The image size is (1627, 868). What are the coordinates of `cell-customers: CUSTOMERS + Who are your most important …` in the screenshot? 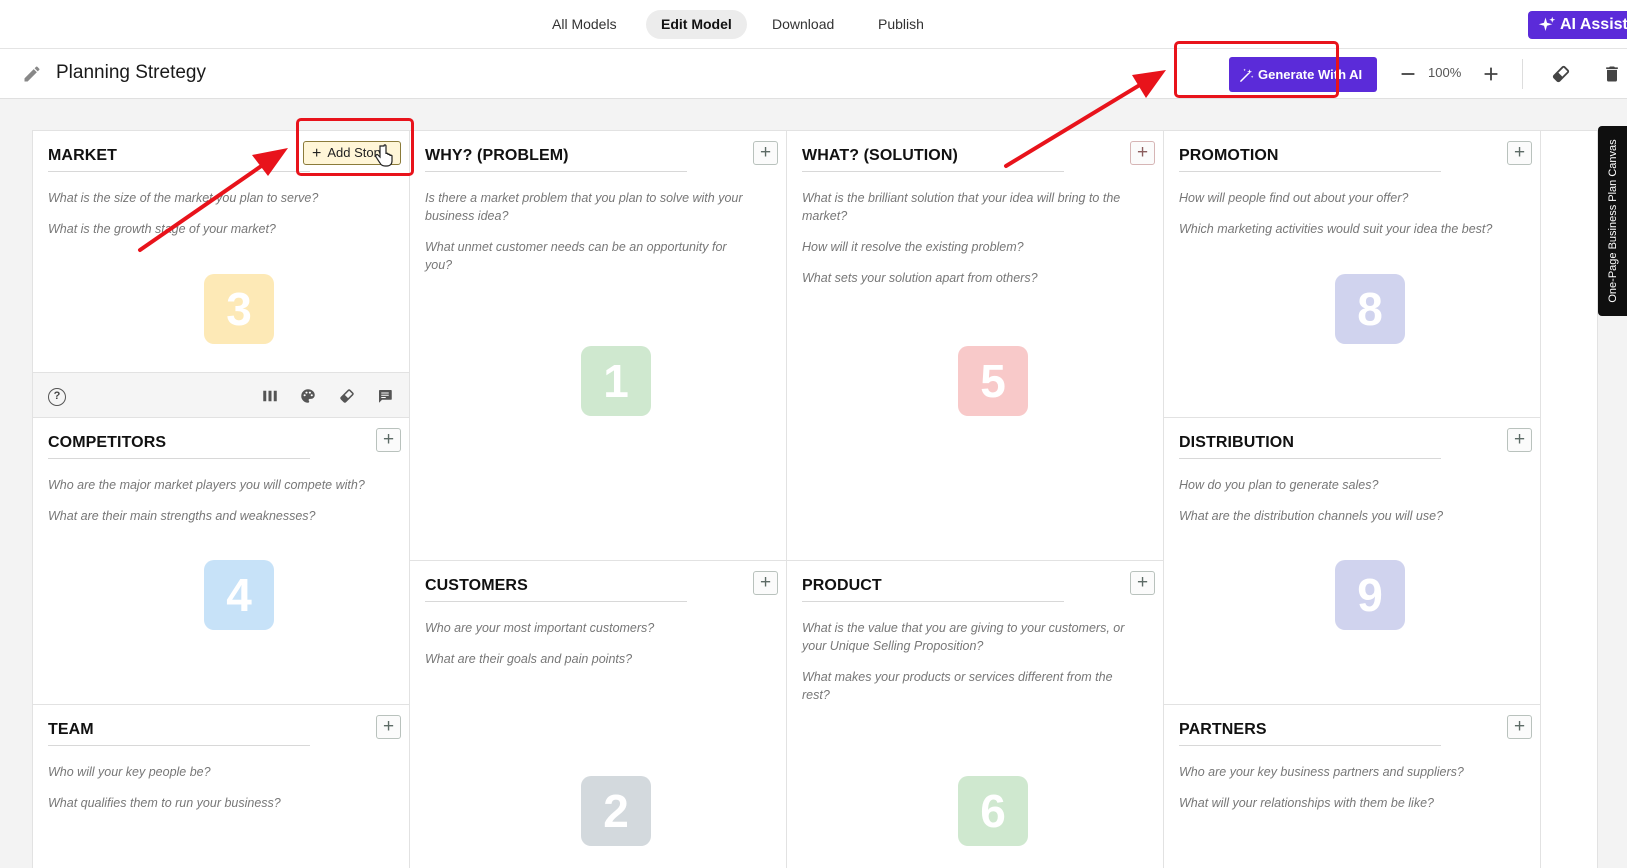 It's located at (598, 714).